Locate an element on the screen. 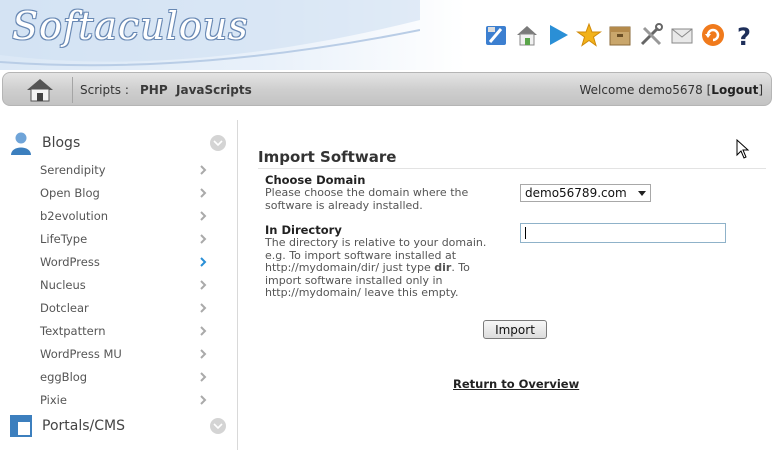  logout-link: Logout is located at coordinates (734, 90).